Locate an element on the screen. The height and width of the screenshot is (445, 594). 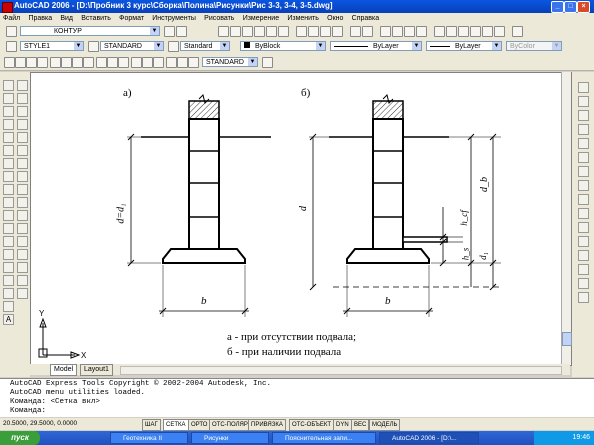
quickcalc-icon is located at coordinates (499, 31).